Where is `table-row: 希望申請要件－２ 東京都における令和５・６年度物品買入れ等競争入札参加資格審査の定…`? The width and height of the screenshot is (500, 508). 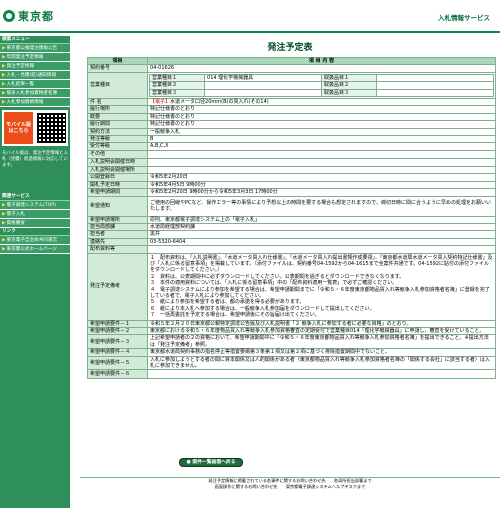 table-row: 希望申請要件－２ 東京都における令和５・６年度物品買入れ等競争入札参加資格審査の定… is located at coordinates (291, 331).